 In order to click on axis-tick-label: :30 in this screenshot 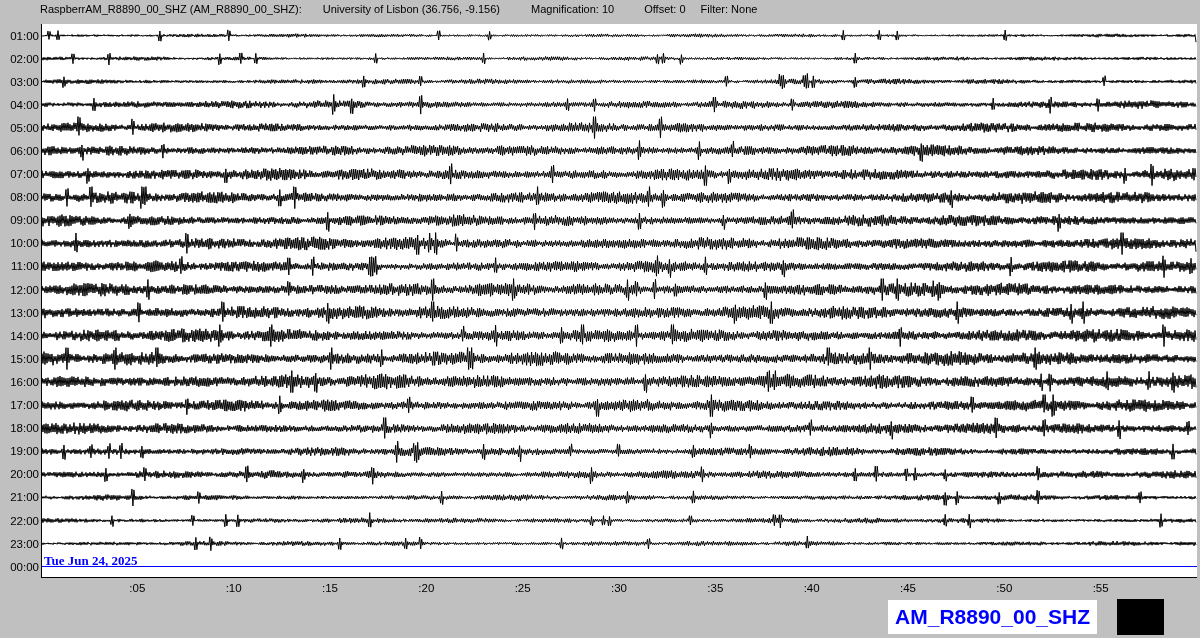, I will do `click(619, 588)`.